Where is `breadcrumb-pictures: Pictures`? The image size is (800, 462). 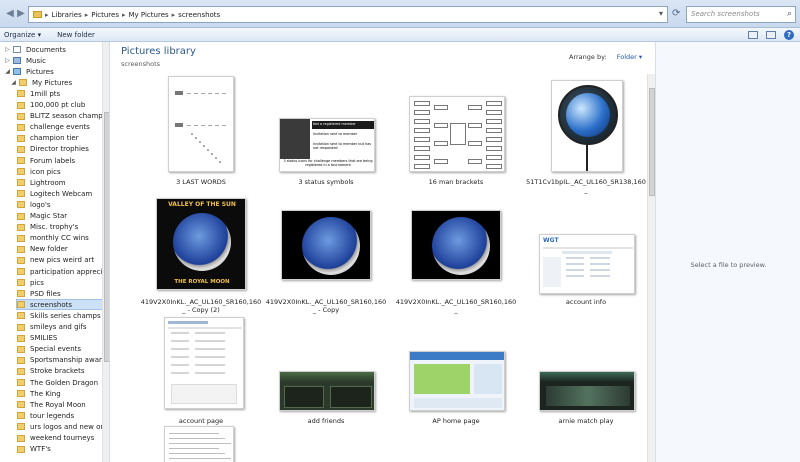 breadcrumb-pictures: Pictures is located at coordinates (105, 15).